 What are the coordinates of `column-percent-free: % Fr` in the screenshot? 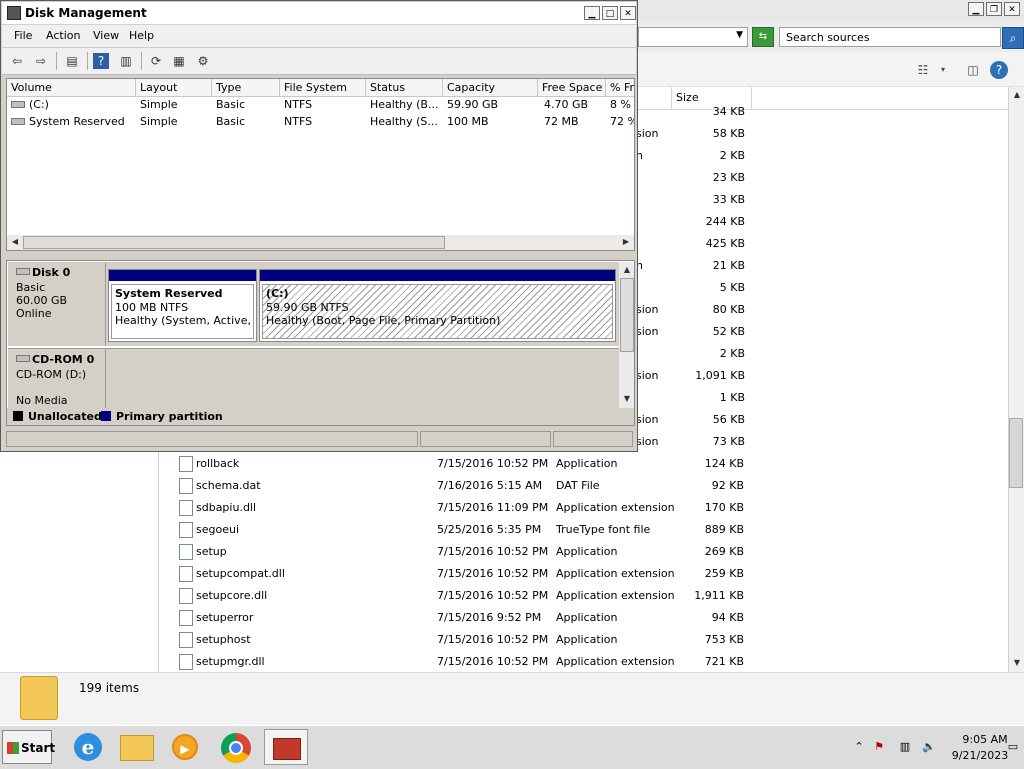 It's located at (620, 87).